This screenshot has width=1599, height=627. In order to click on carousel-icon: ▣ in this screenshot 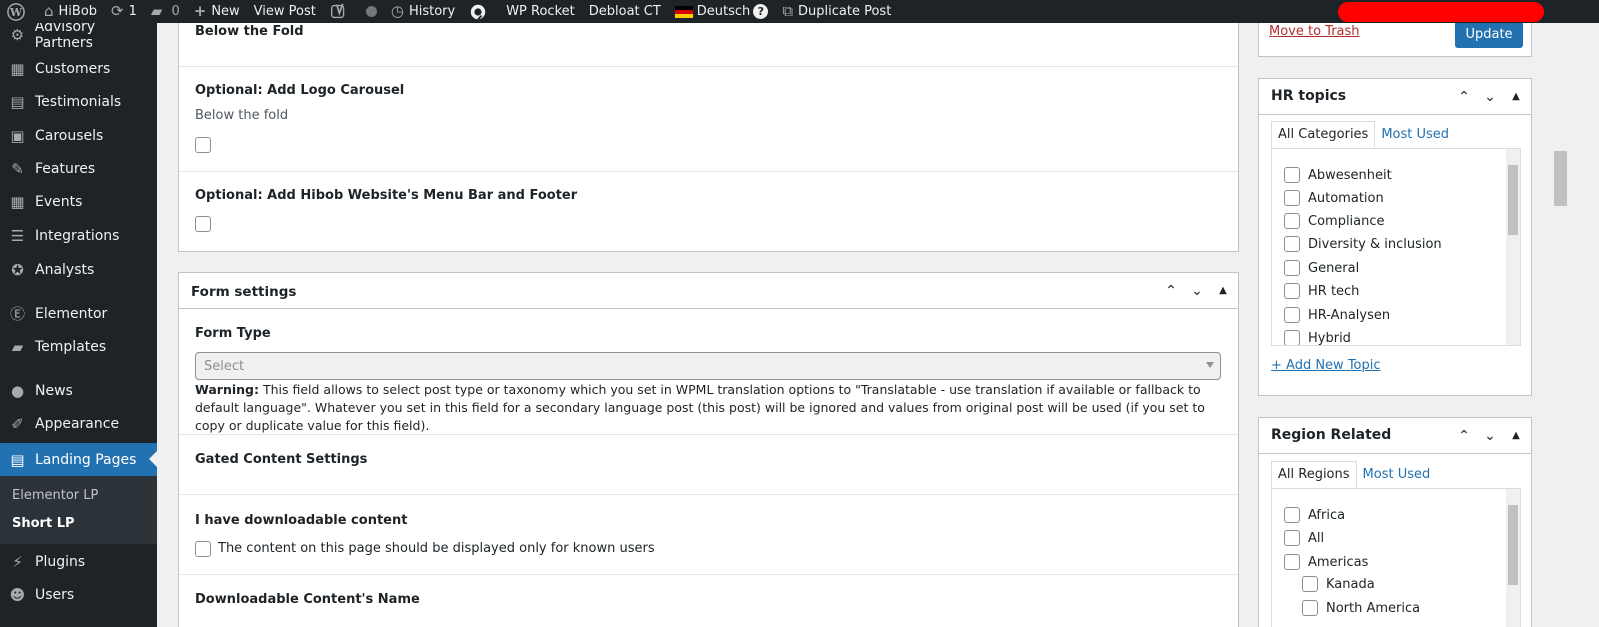, I will do `click(17, 135)`.